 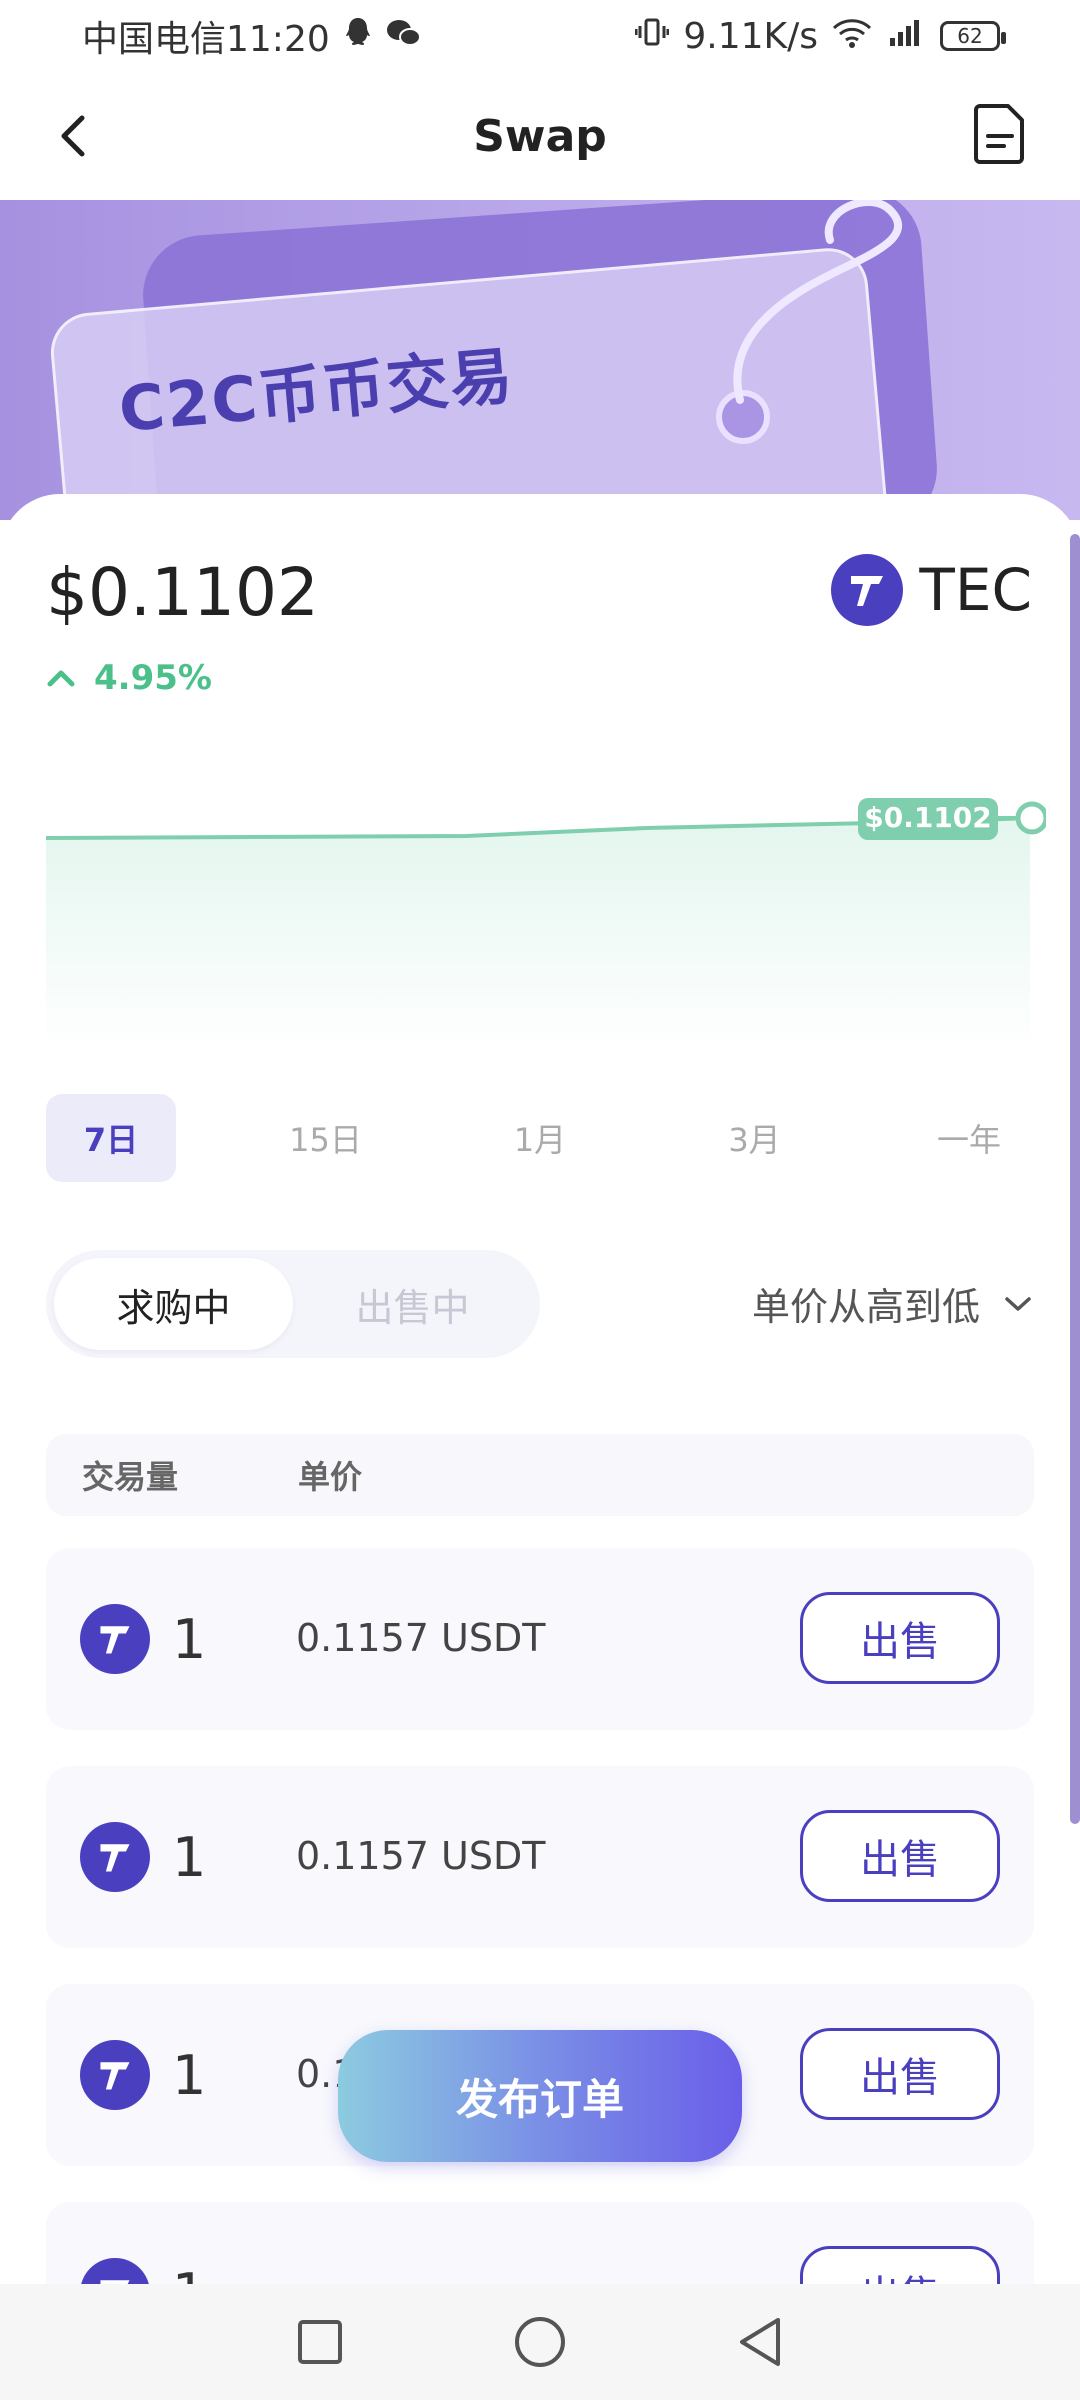 I want to click on signal-icon, so click(x=906, y=36).